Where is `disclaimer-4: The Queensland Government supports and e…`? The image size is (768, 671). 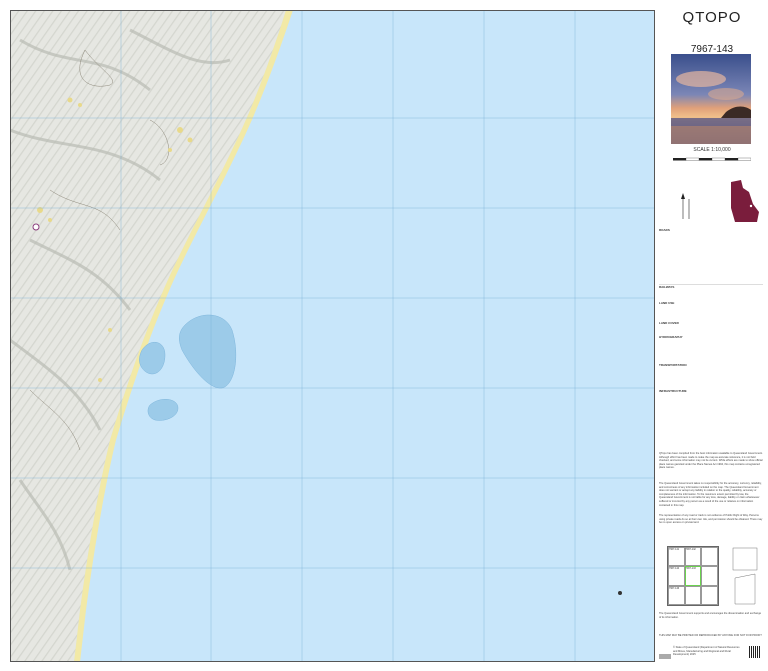
disclaimer-4: The Queensland Government supports and e… is located at coordinates (710, 615).